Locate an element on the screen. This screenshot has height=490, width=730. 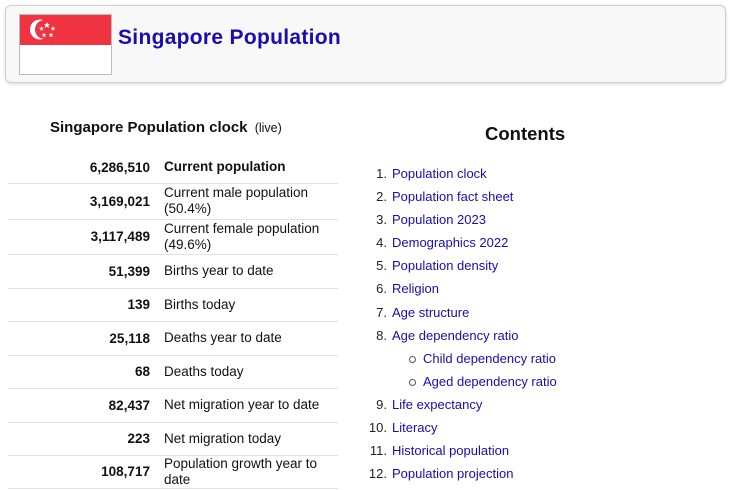
table-row: 108,717 Population growth year to date is located at coordinates (173, 472).